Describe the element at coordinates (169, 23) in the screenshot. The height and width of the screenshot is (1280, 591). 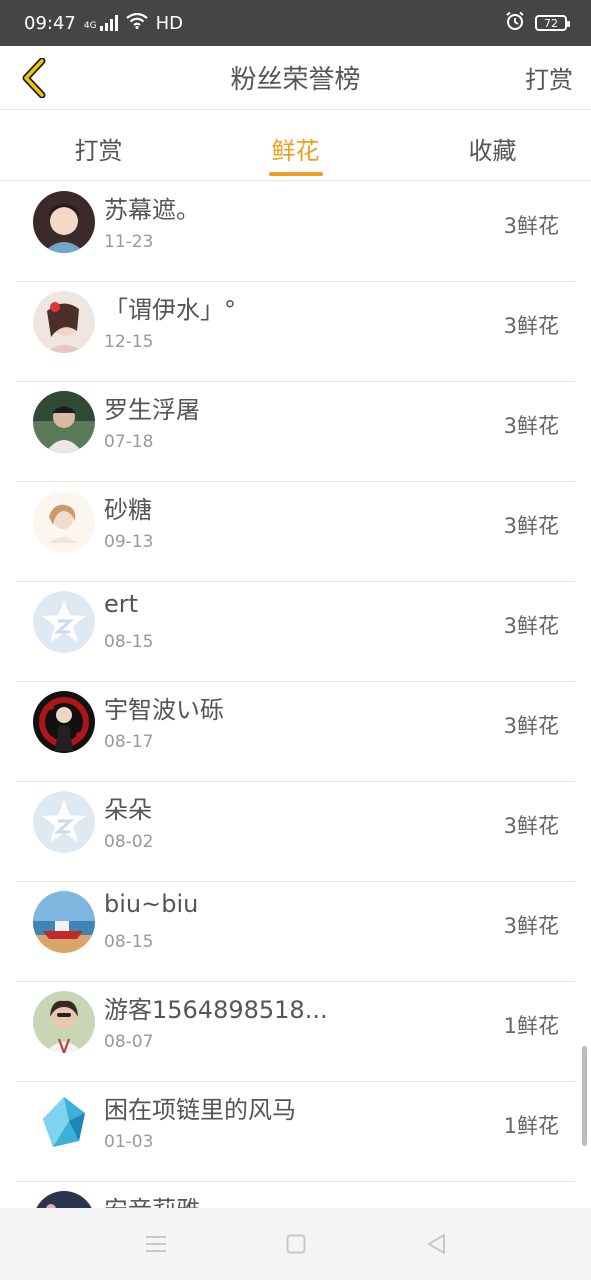
I see `hd-label: HD` at that location.